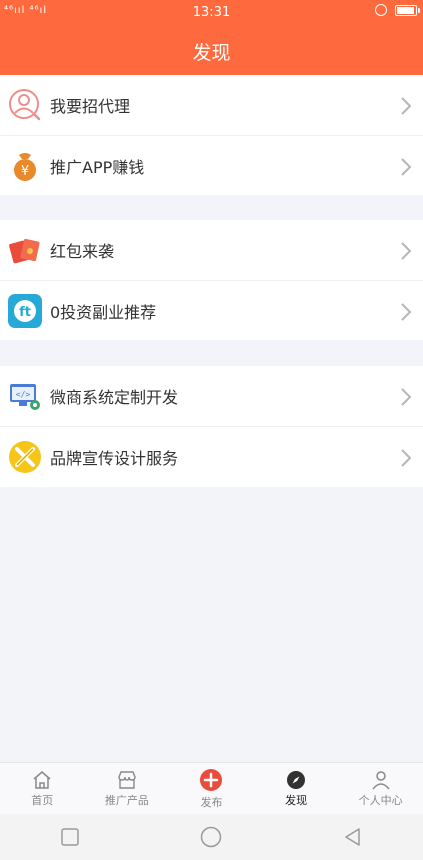 This screenshot has width=423, height=860. I want to click on code-monitor-icon: </>, so click(25, 396).